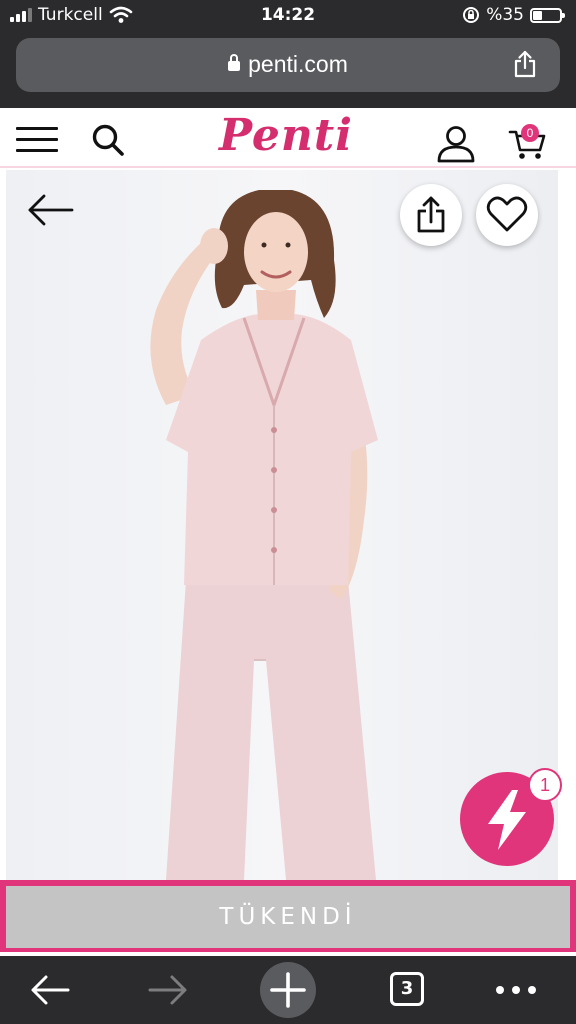 The image size is (576, 1024). What do you see at coordinates (298, 64) in the screenshot?
I see `url-text: penti.com` at bounding box center [298, 64].